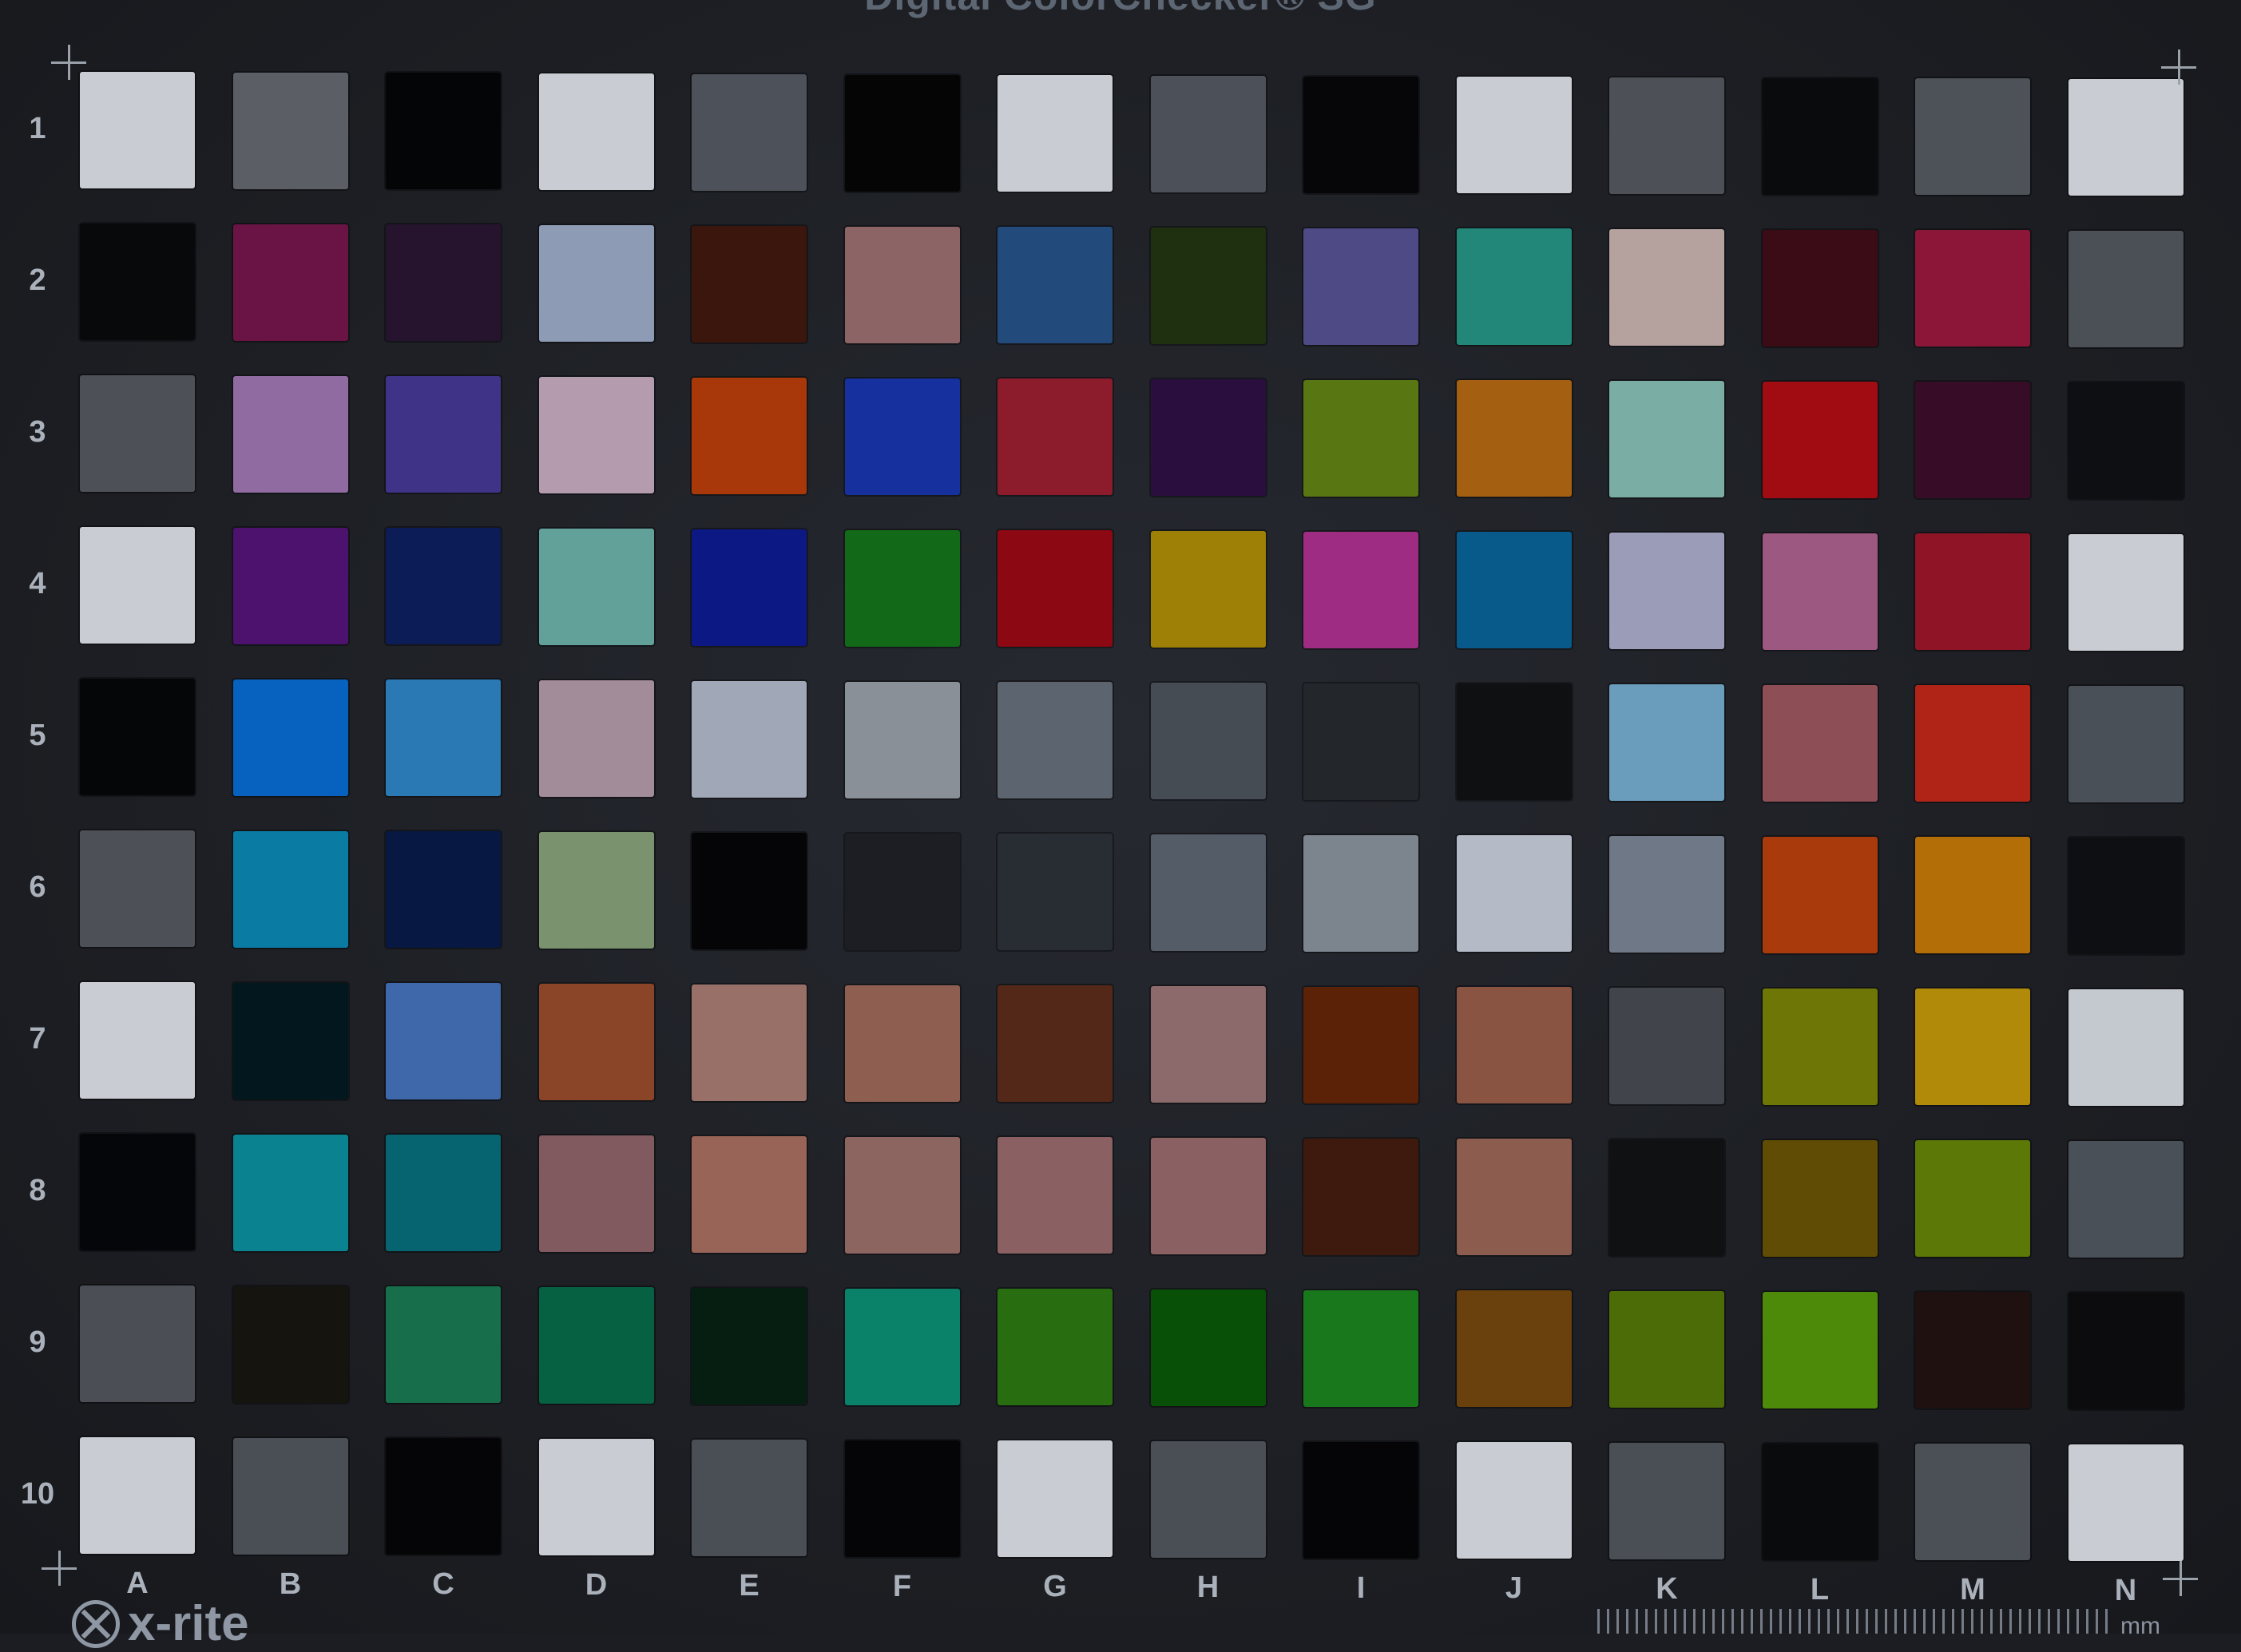 This screenshot has height=1652, width=2241. Describe the element at coordinates (1514, 894) in the screenshot. I see `color-patch-J6` at that location.